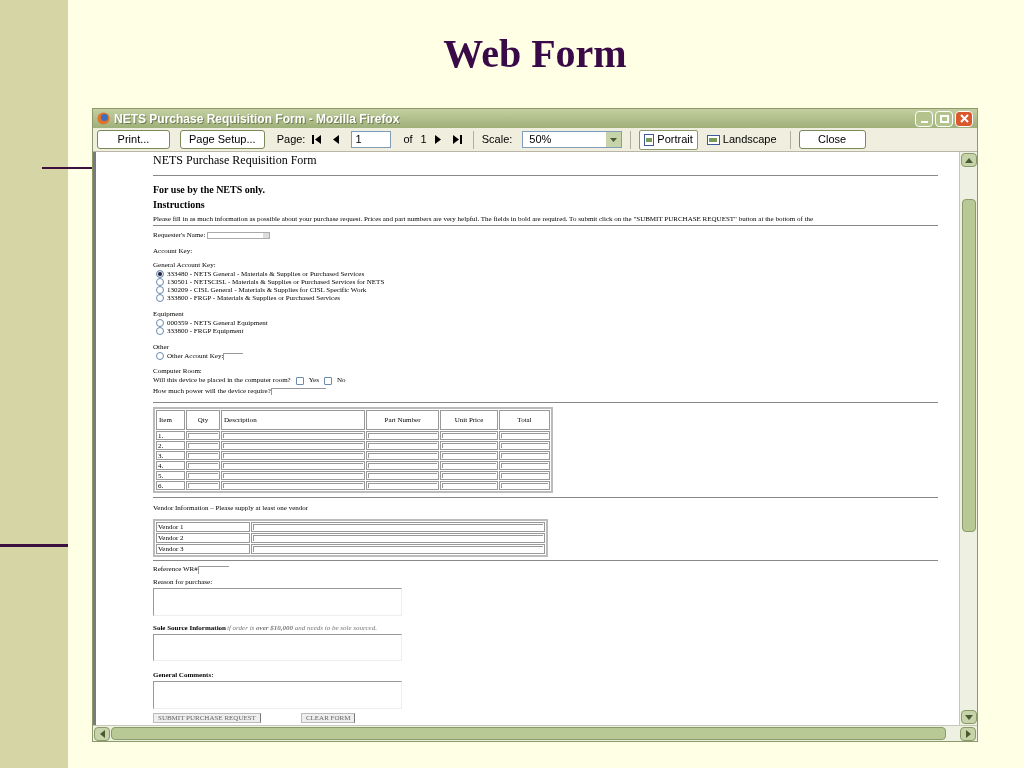 The width and height of the screenshot is (1024, 768). I want to click on horizontal-scrollbar, so click(535, 733).